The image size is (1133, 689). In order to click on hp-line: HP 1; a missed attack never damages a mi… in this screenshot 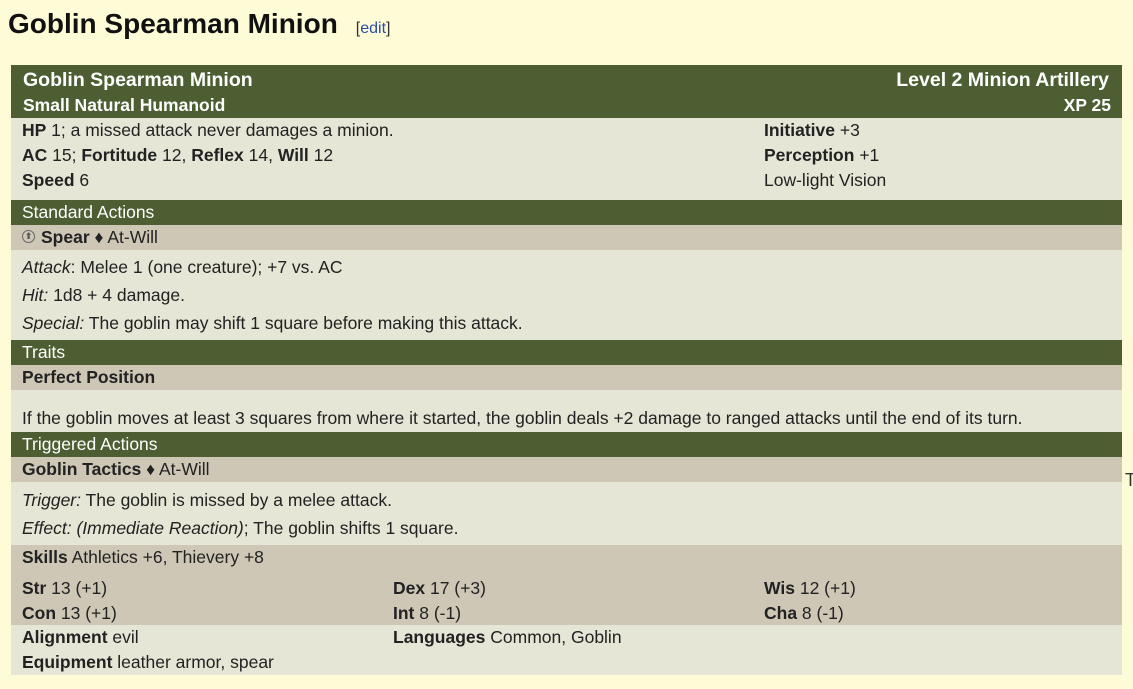, I will do `click(208, 130)`.